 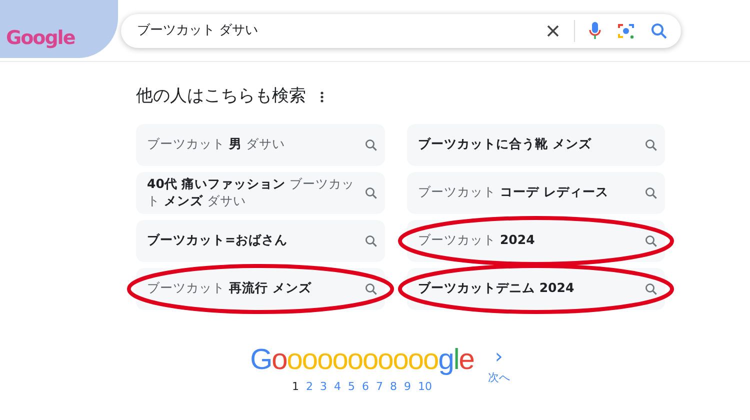 What do you see at coordinates (407, 386) in the screenshot?
I see `page-link: 9` at bounding box center [407, 386].